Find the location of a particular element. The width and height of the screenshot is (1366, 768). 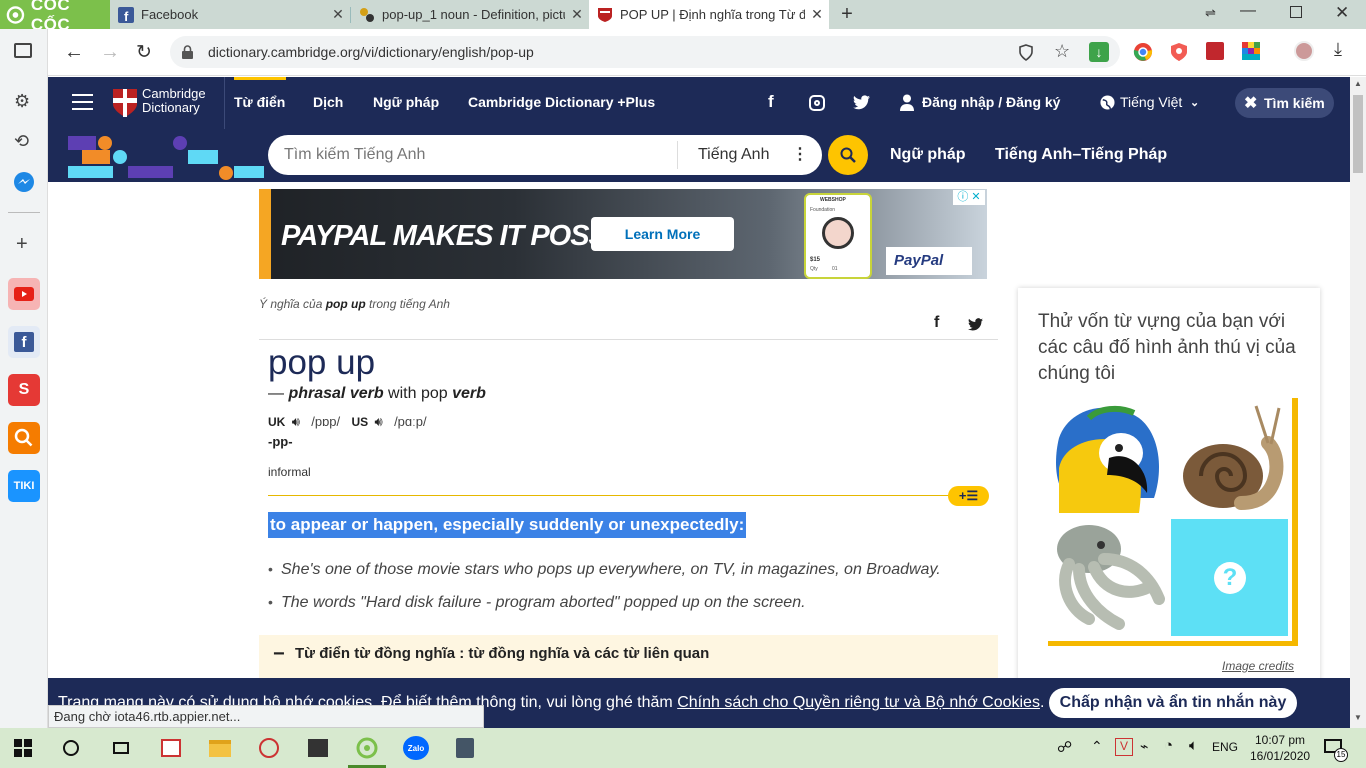

quiz-octopus-image is located at coordinates (1107, 577).